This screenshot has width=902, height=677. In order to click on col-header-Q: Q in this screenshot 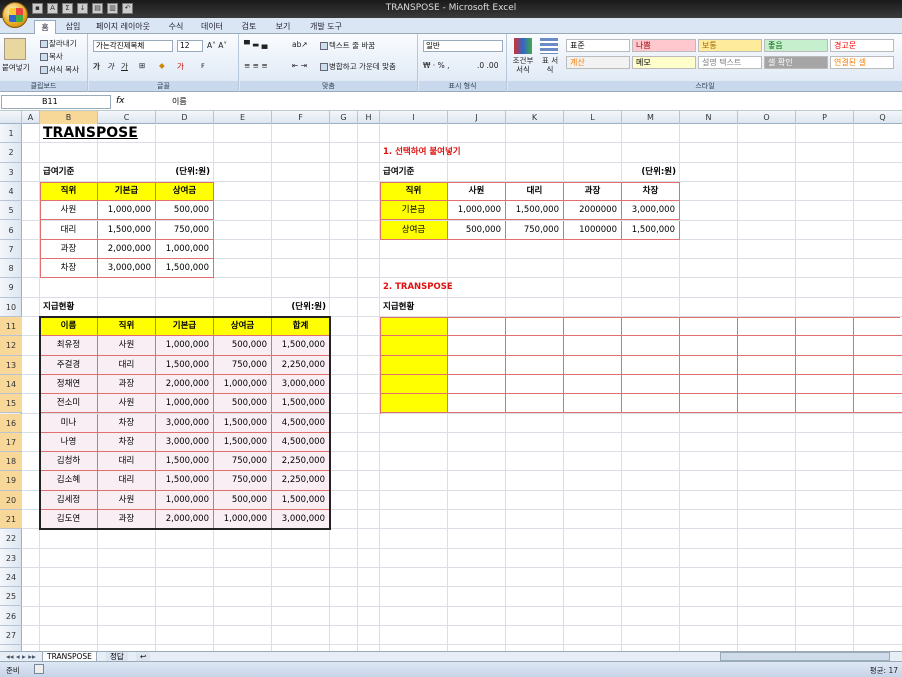, I will do `click(878, 117)`.